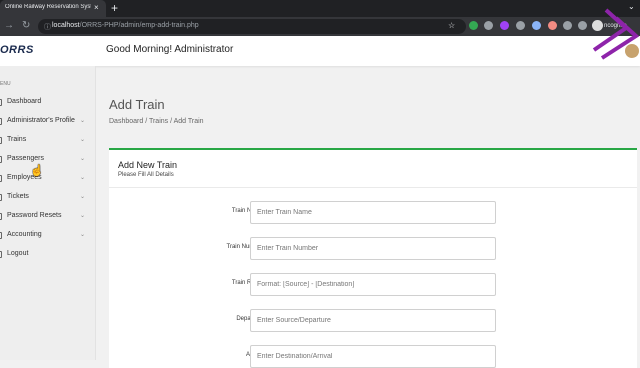 The image size is (640, 368). What do you see at coordinates (47, 27) in the screenshot?
I see `info-icon: ⓘ` at bounding box center [47, 27].